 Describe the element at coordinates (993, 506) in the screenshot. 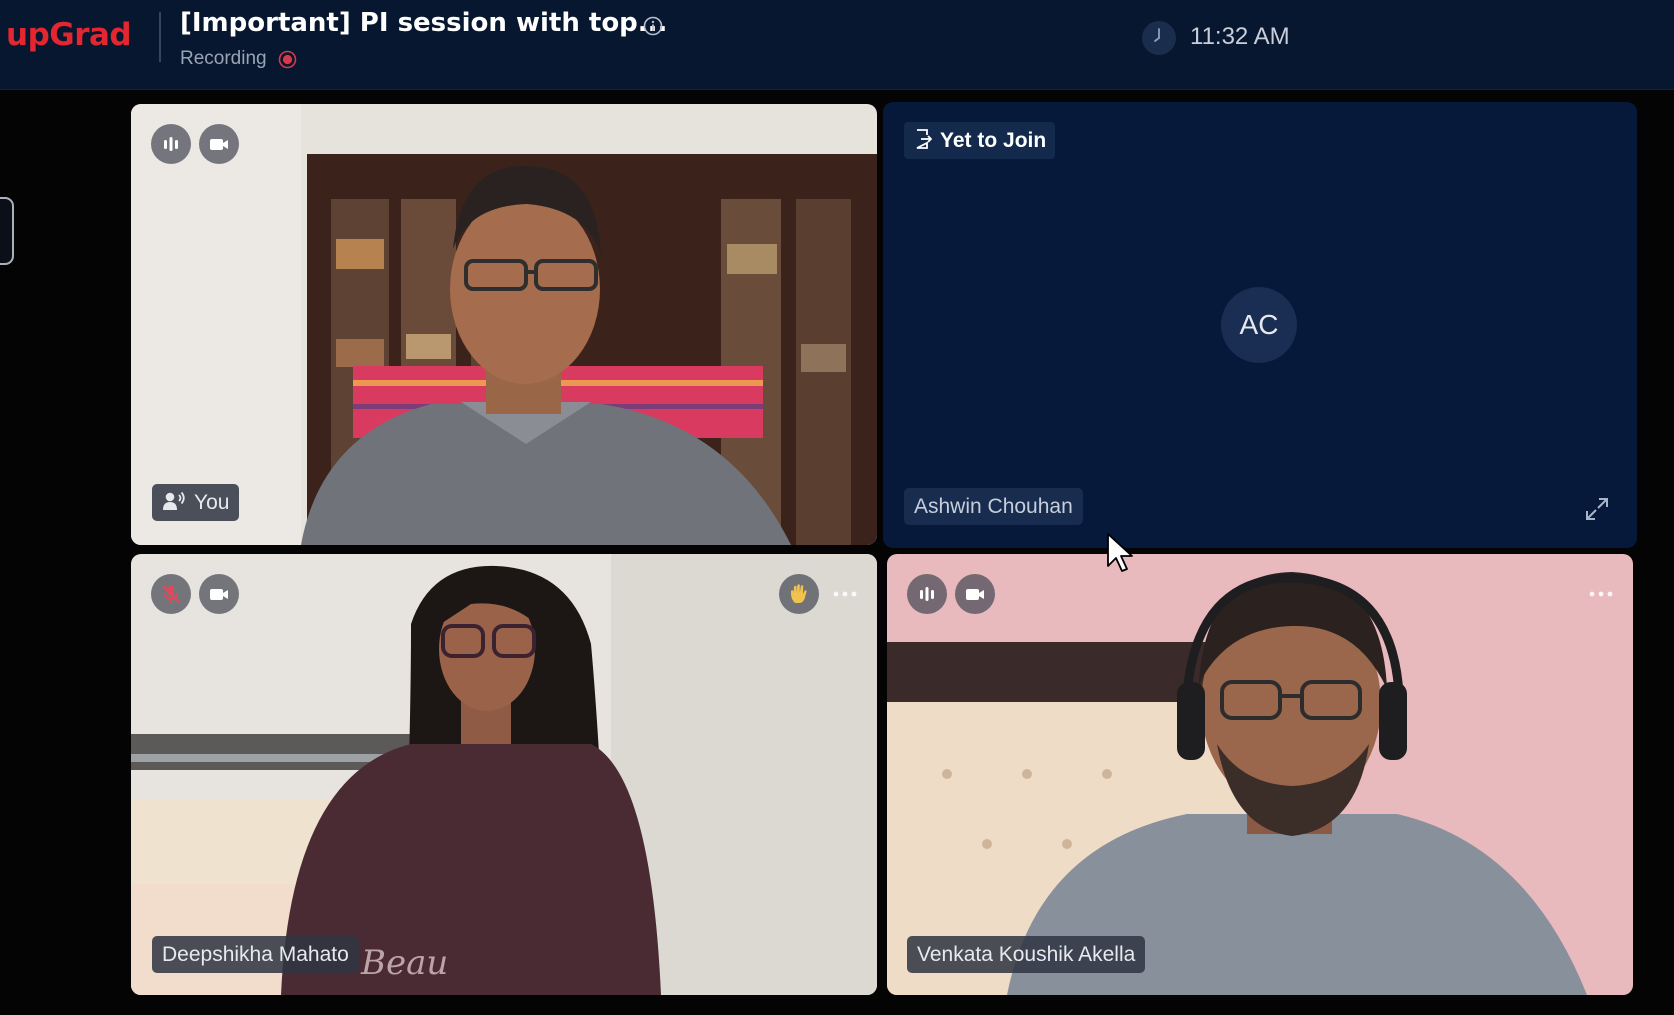

I see `participant-name: Ashwin Chouhan` at that location.